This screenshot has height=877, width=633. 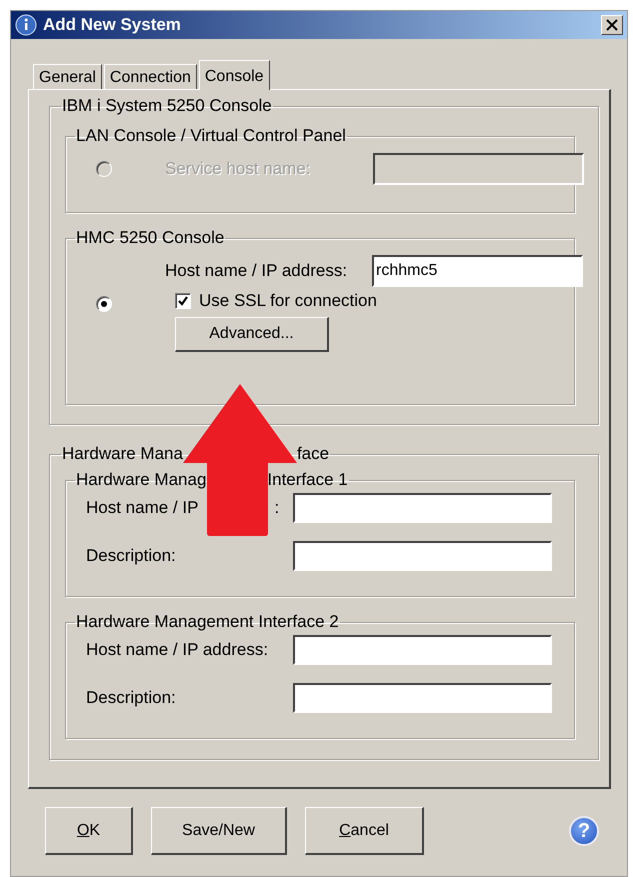 What do you see at coordinates (183, 301) in the screenshot?
I see `checkbox` at bounding box center [183, 301].